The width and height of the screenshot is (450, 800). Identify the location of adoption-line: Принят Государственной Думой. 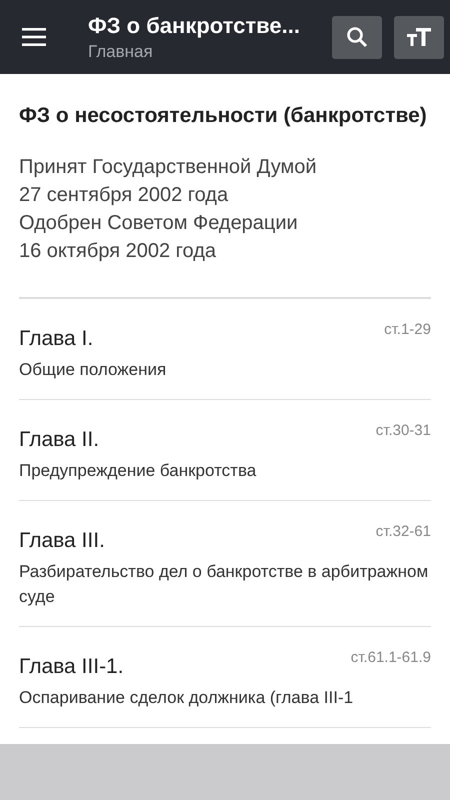
(168, 167).